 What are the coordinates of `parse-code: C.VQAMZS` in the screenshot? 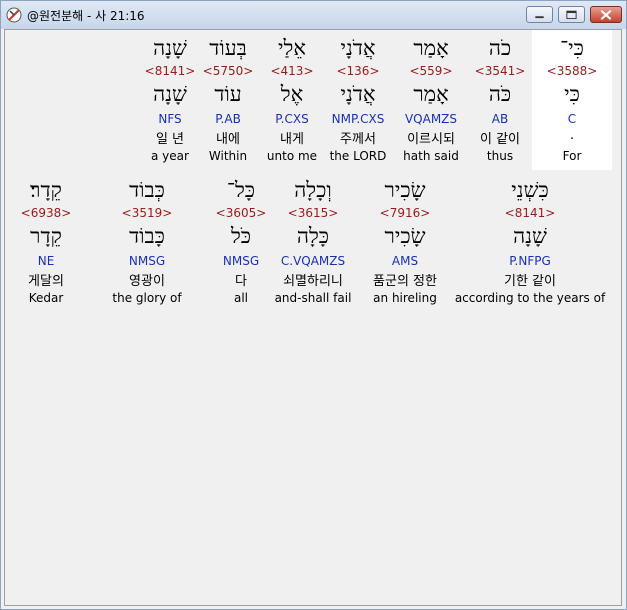 It's located at (313, 261).